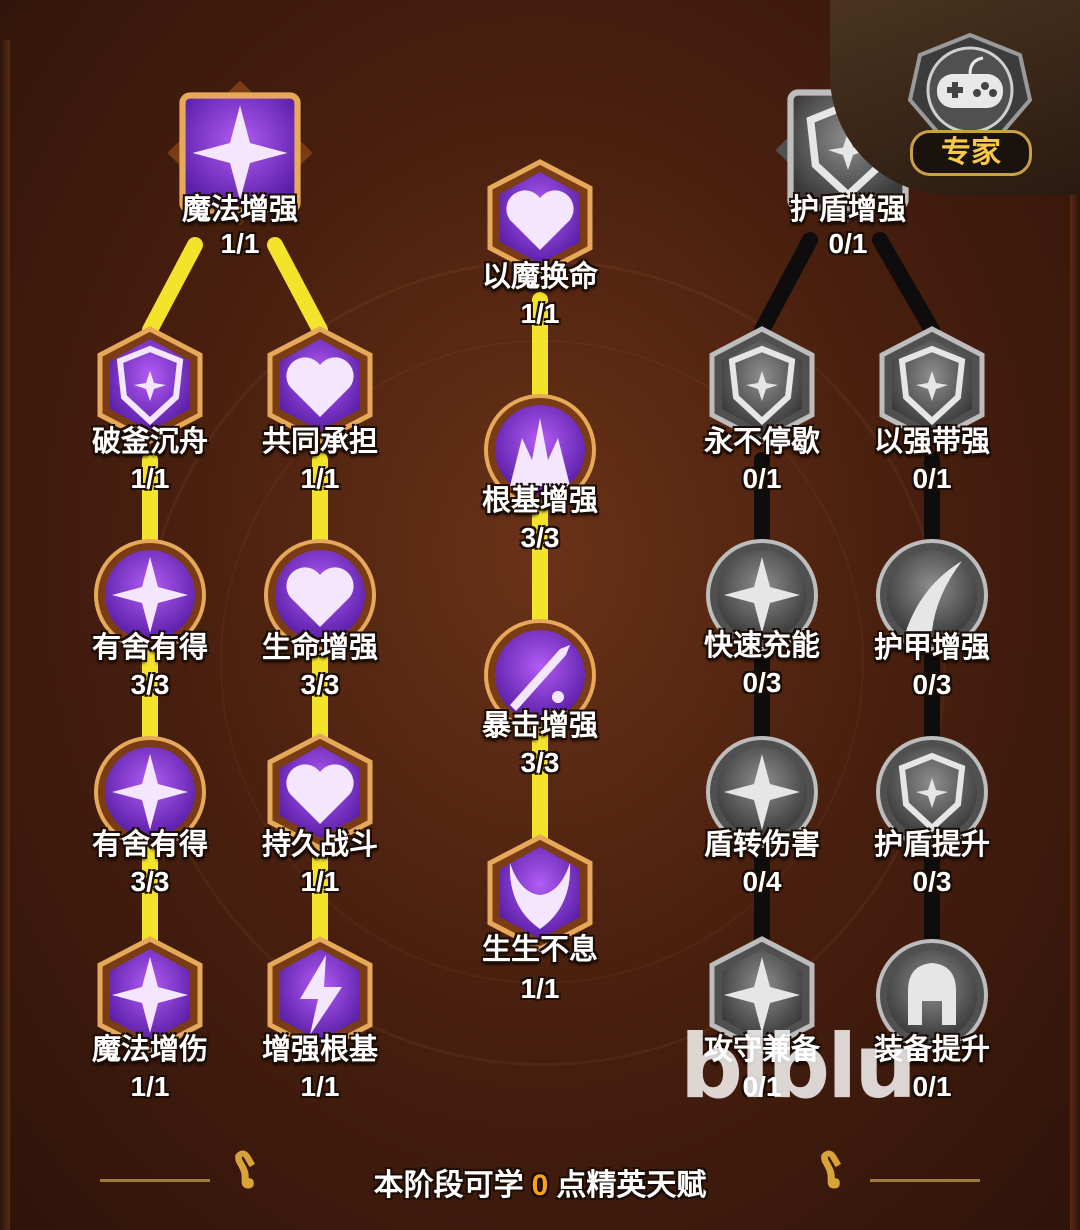 The height and width of the screenshot is (1230, 1080). Describe the element at coordinates (539, 501) in the screenshot. I see `talent-name: 根基增强` at that location.